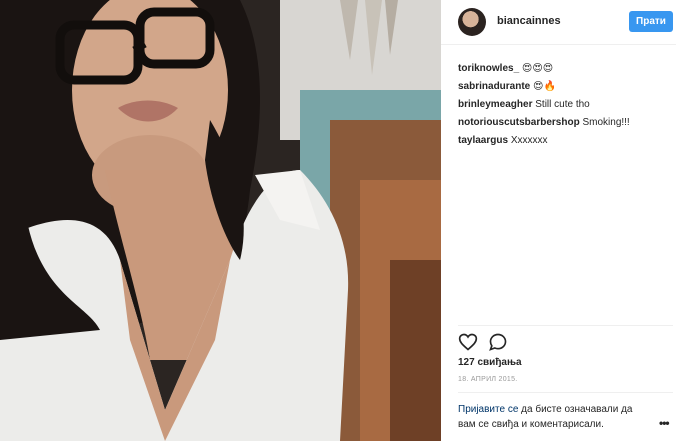 This screenshot has height=441, width=688. Describe the element at coordinates (488, 379) in the screenshot. I see `post-date: 18. АПРИЛ 2015.` at that location.